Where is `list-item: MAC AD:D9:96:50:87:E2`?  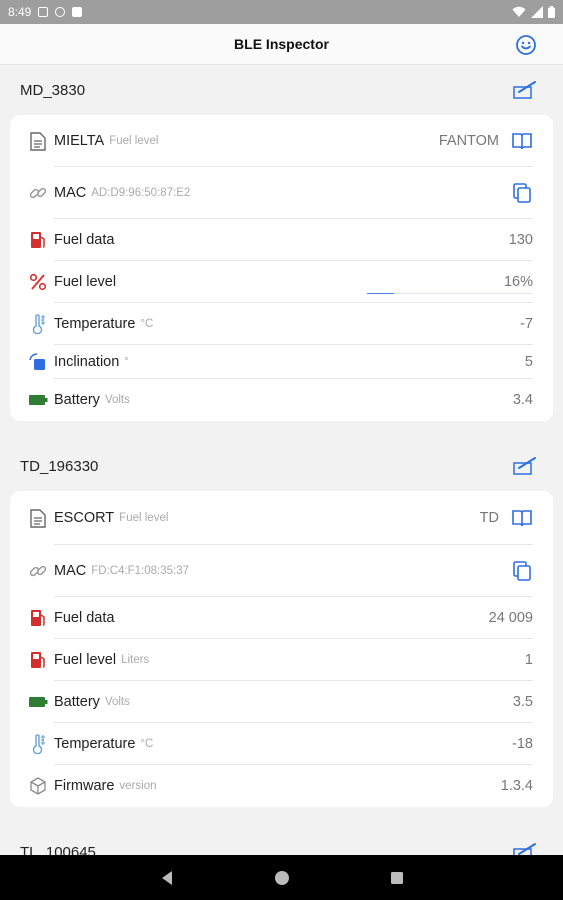 list-item: MAC AD:D9:96:50:87:E2 is located at coordinates (281, 193).